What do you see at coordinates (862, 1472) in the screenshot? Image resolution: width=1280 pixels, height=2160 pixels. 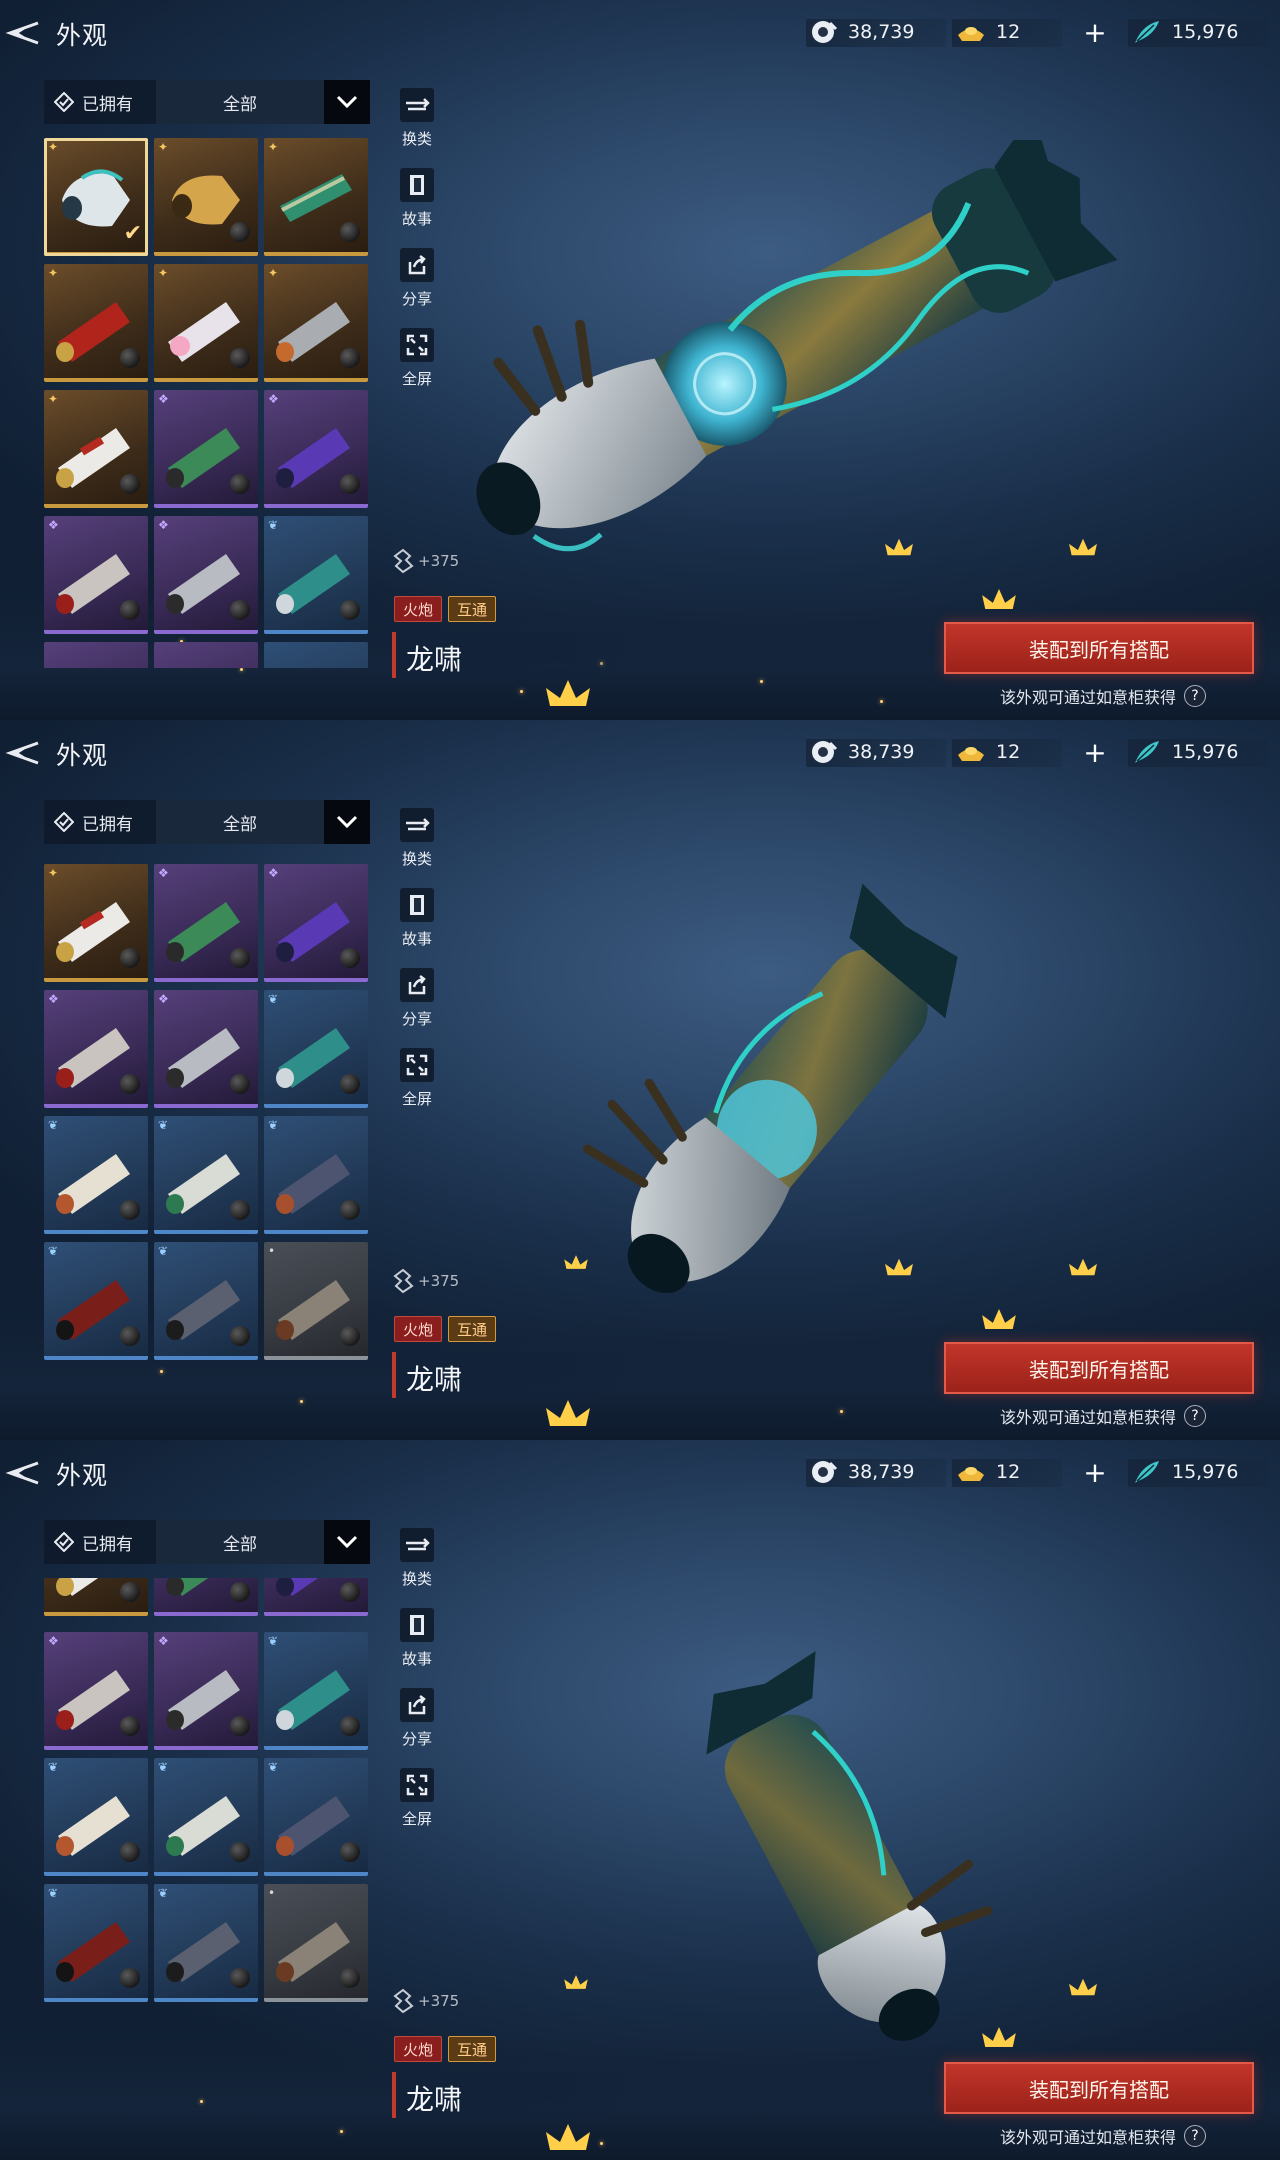 I see `currency-jade: 38,739` at bounding box center [862, 1472].